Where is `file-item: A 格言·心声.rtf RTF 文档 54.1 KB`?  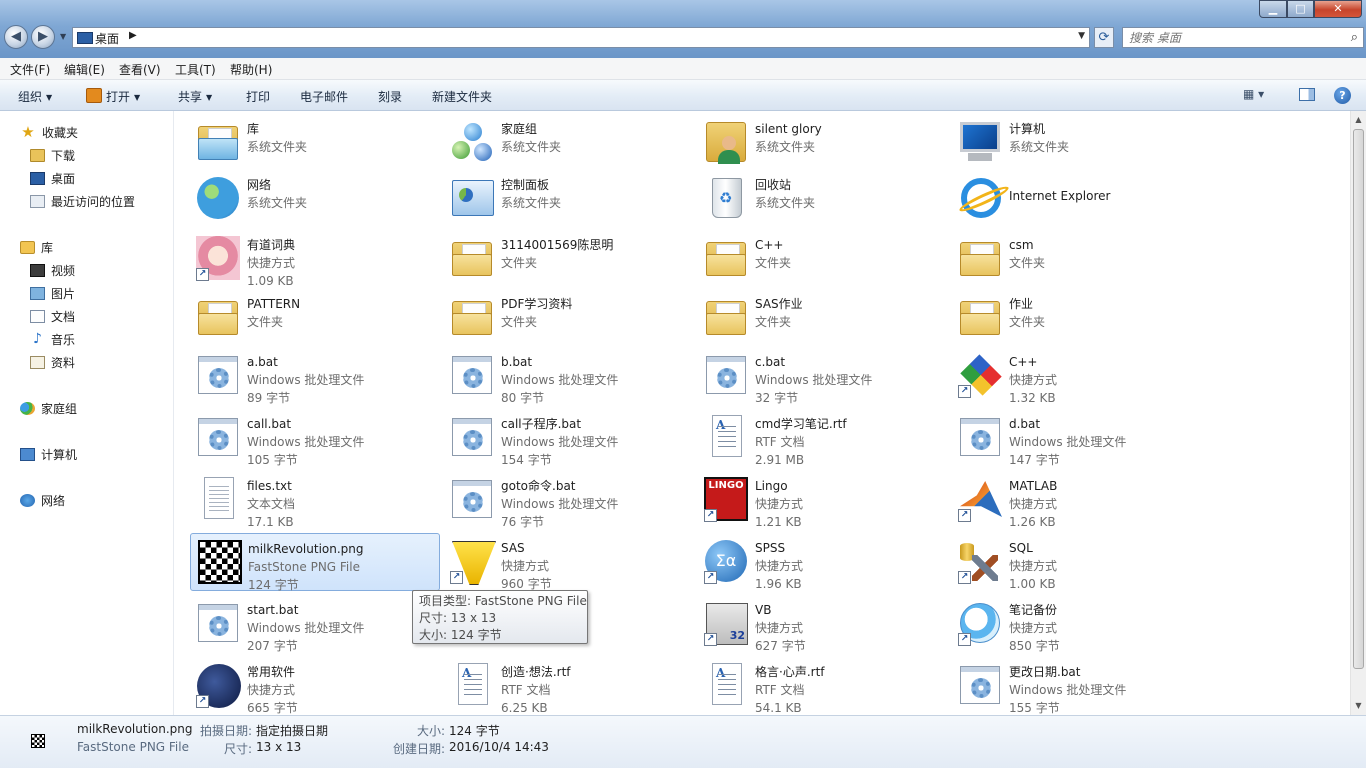
file-item: A 格言·心声.rtf RTF 文档 54.1 KB is located at coordinates (823, 686).